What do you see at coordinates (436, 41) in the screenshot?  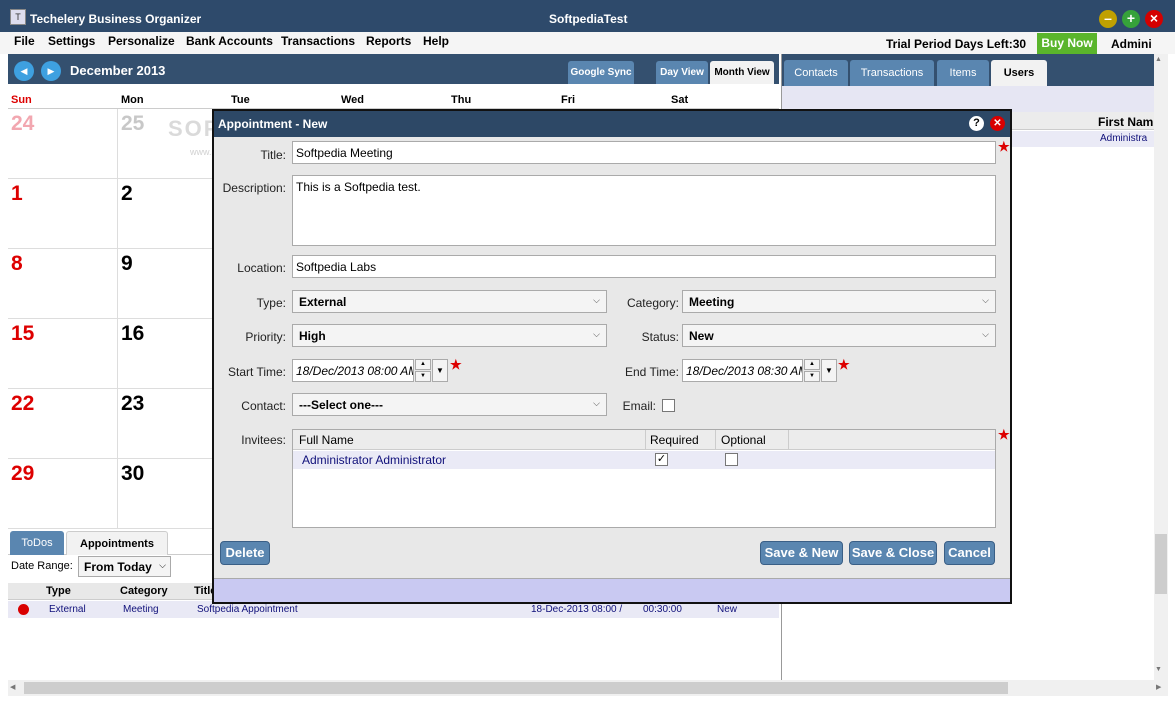 I see `menu-help: Help` at bounding box center [436, 41].